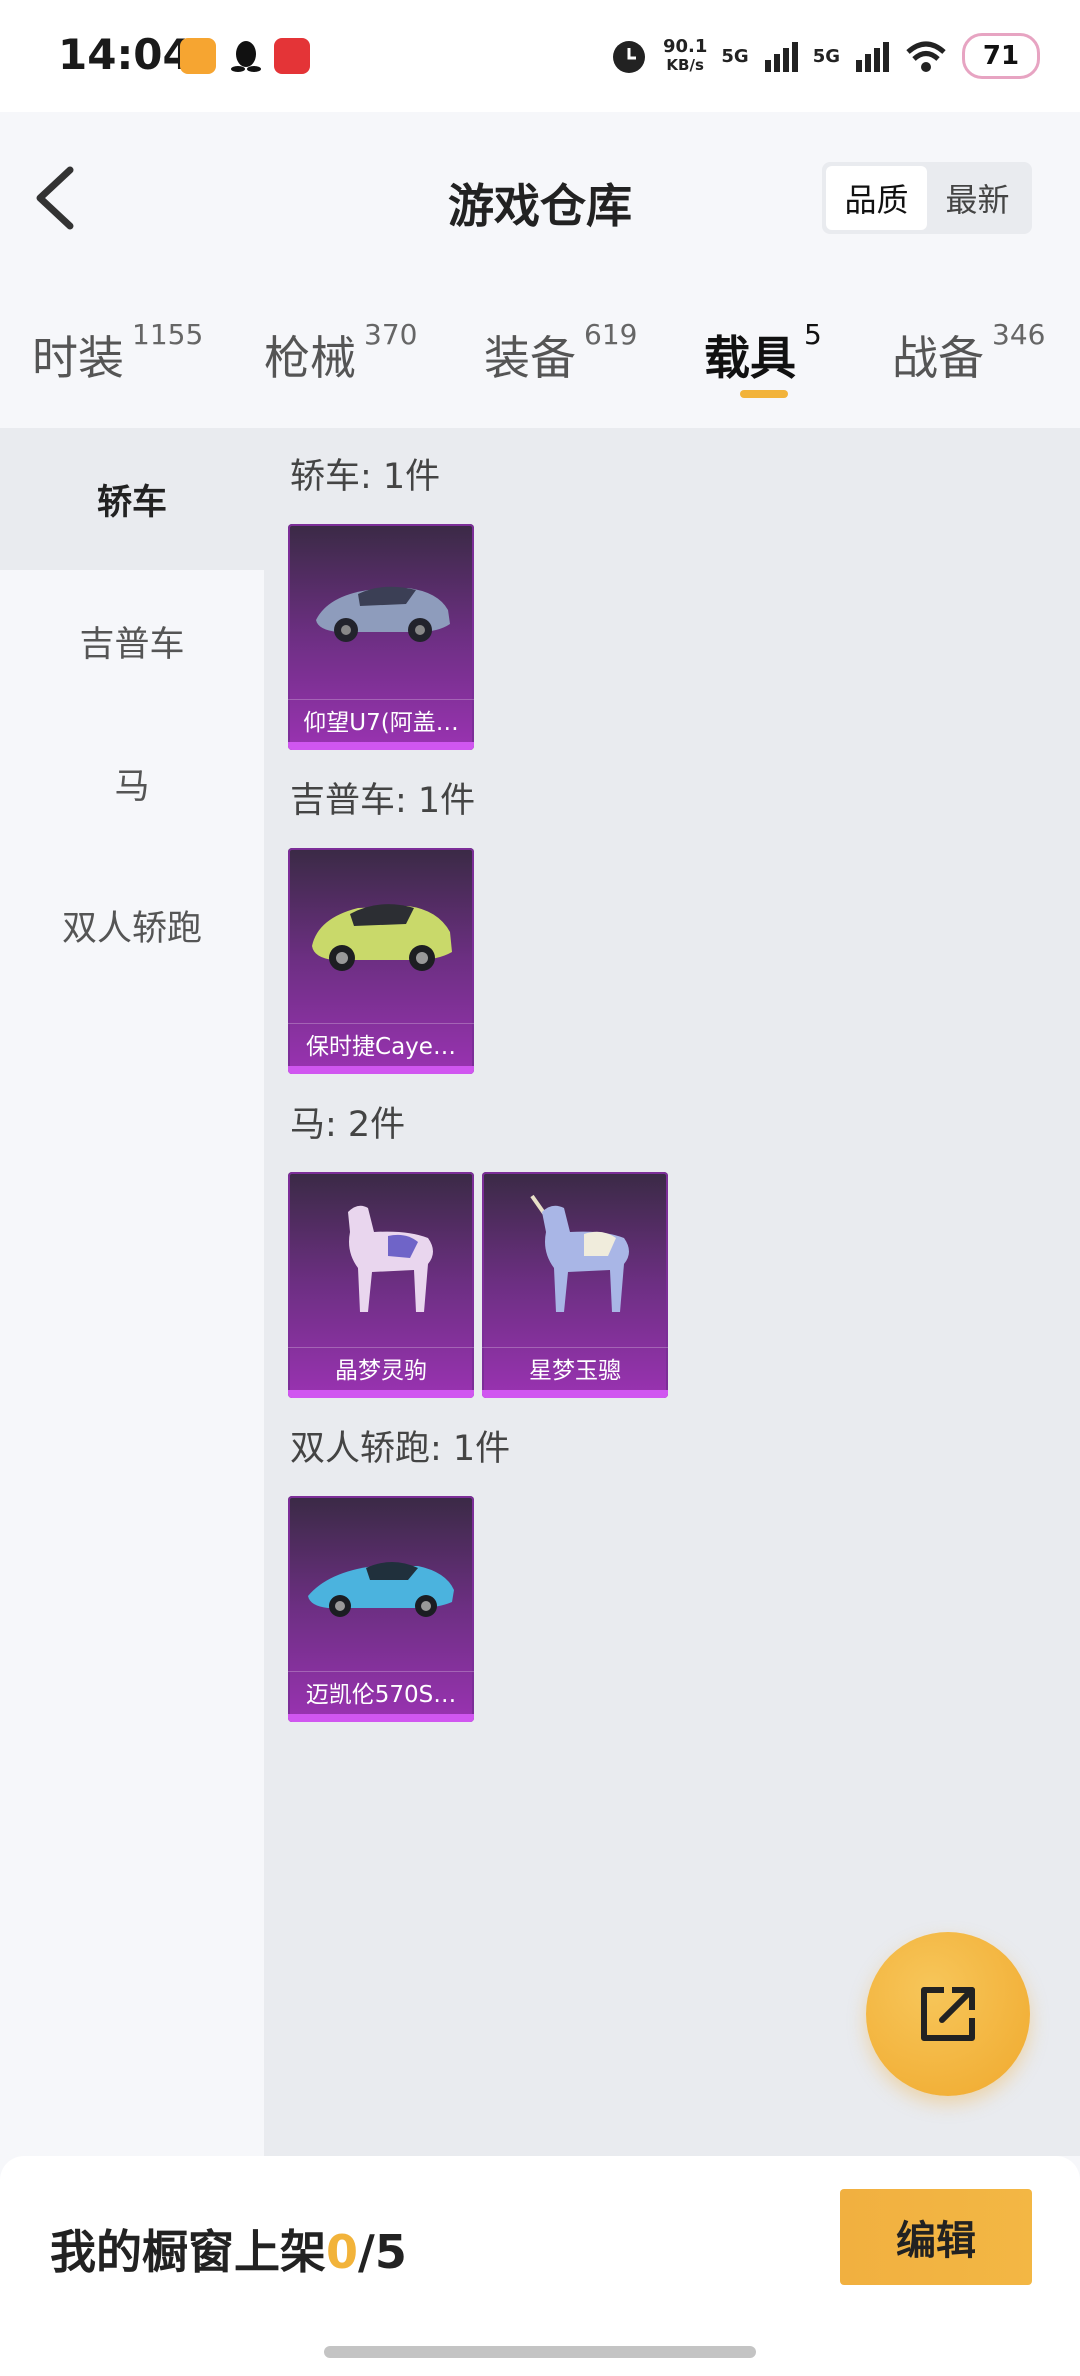  I want to click on sedan-car-icon, so click(383, 614).